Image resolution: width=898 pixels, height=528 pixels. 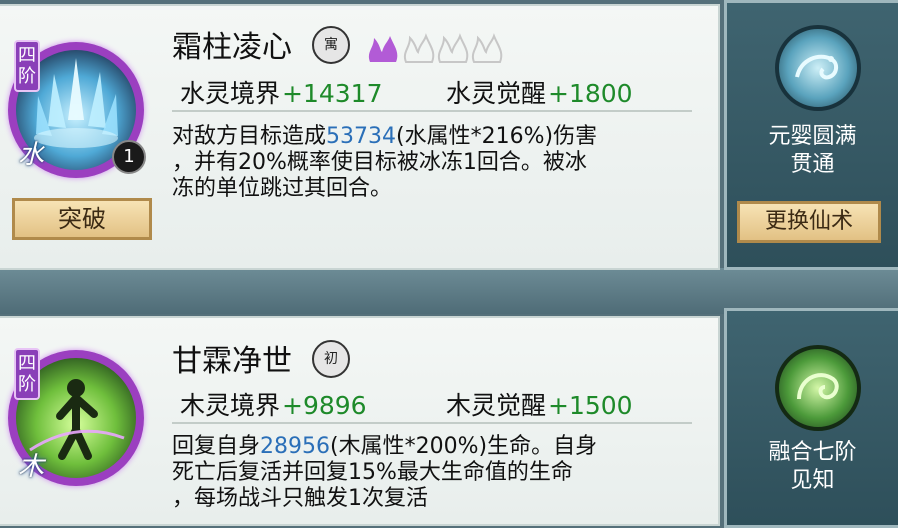 I want to click on damage-number: 53734, so click(x=361, y=136).